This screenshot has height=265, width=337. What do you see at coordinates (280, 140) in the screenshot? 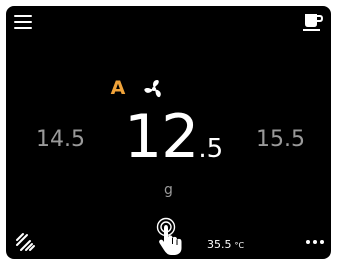
I see `next-grind-value: 15.5` at bounding box center [280, 140].